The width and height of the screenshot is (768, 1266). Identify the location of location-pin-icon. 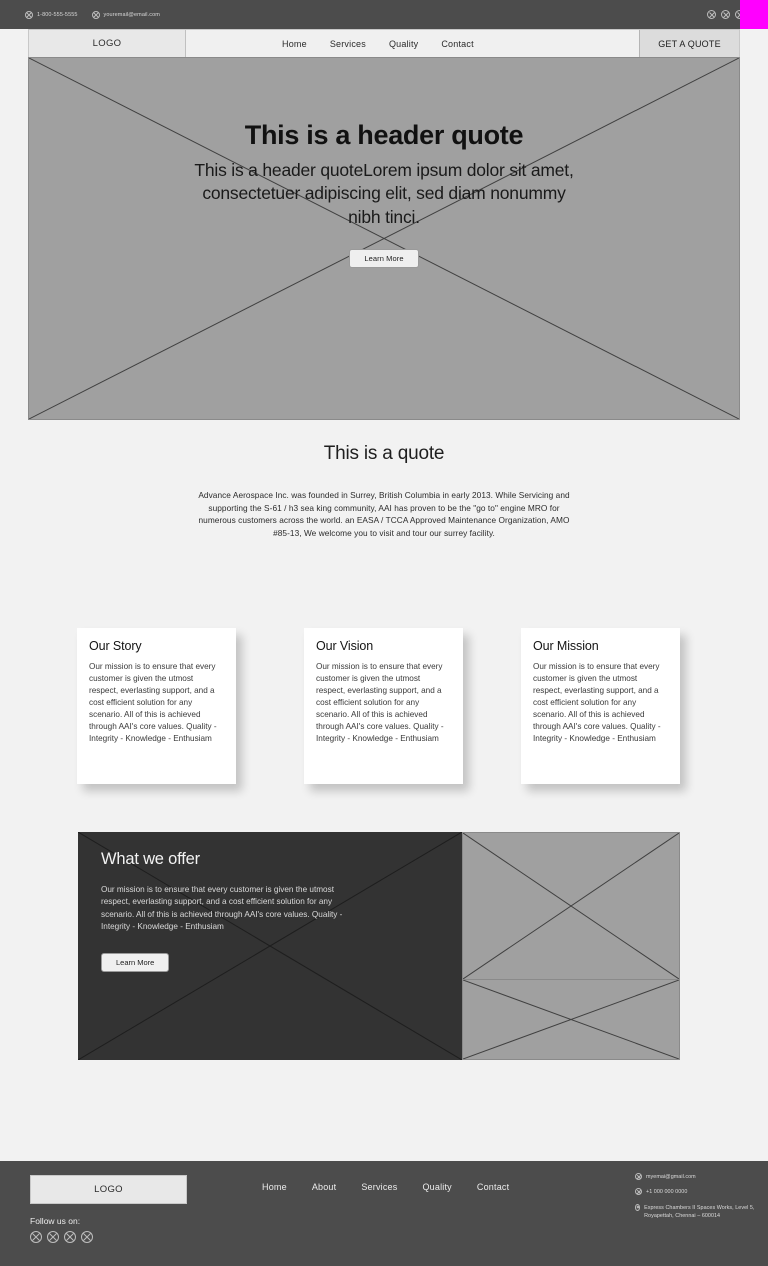
(638, 1207).